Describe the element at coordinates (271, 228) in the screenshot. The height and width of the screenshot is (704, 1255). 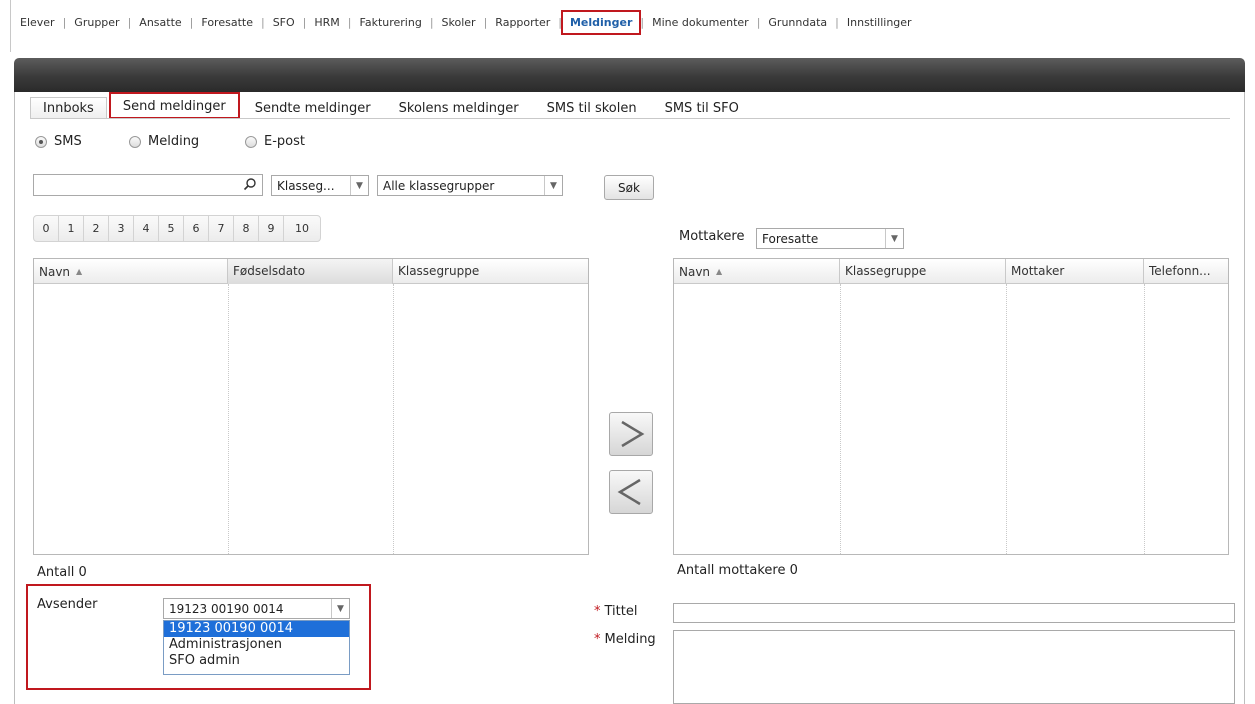
I see `pager-item-9: 9` at that location.